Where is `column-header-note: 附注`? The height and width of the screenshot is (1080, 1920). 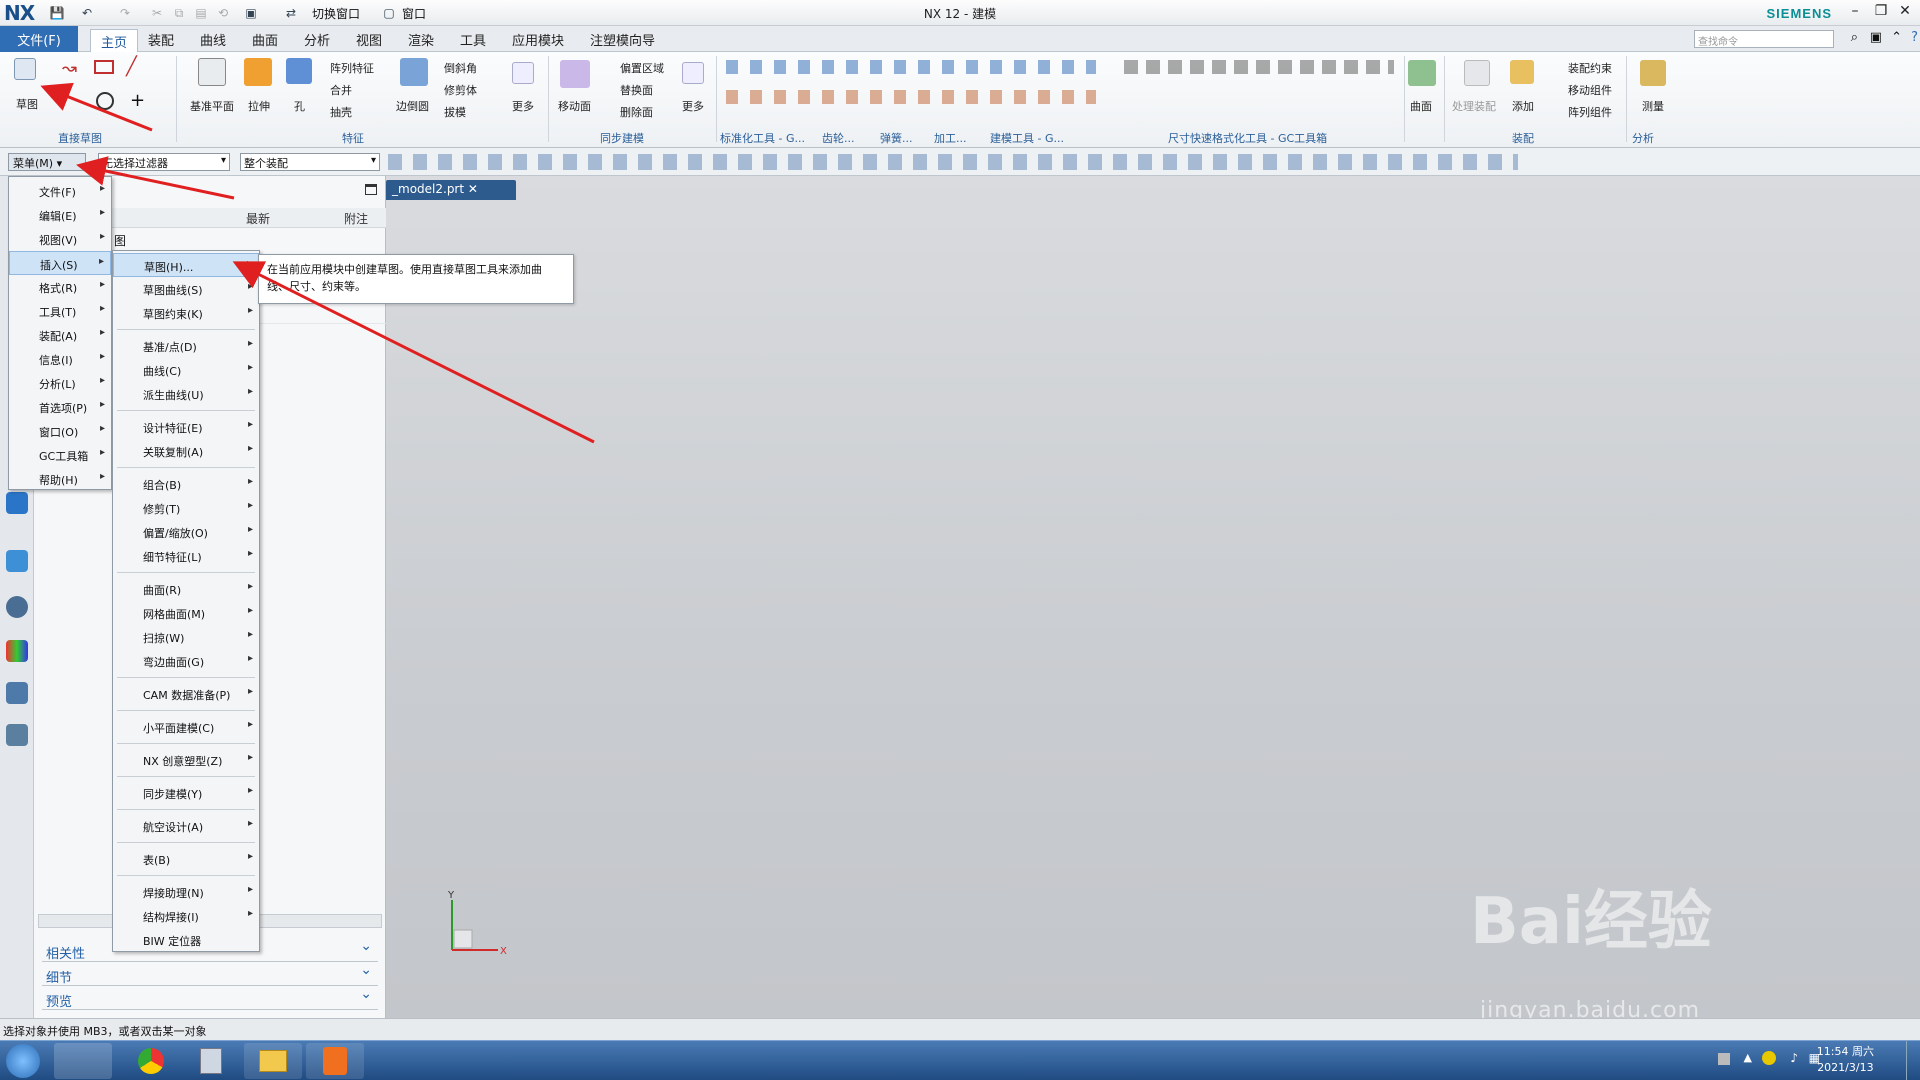 column-header-note: 附注 is located at coordinates (363, 218).